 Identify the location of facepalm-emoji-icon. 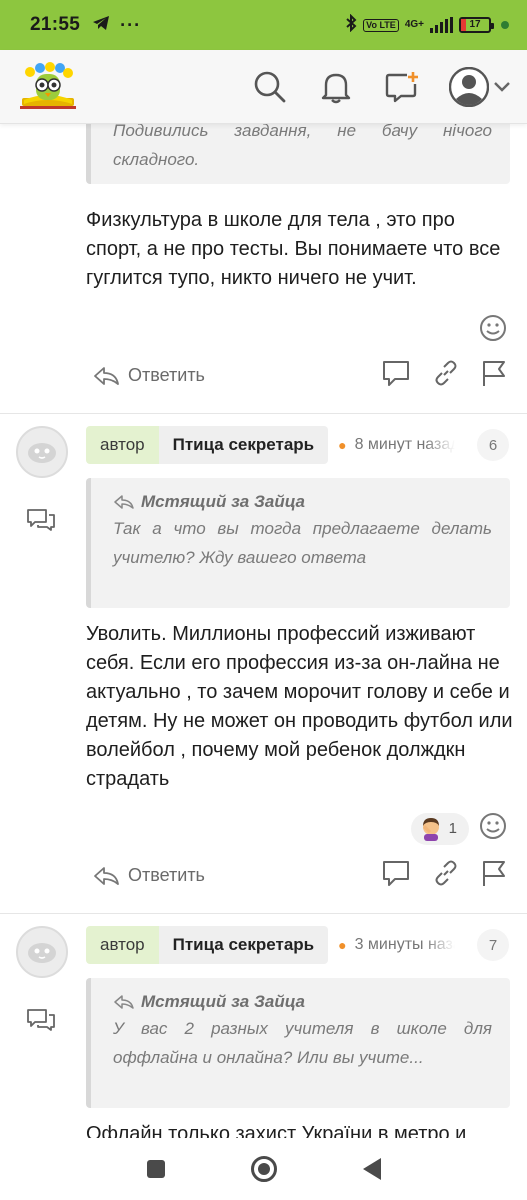
(430, 829).